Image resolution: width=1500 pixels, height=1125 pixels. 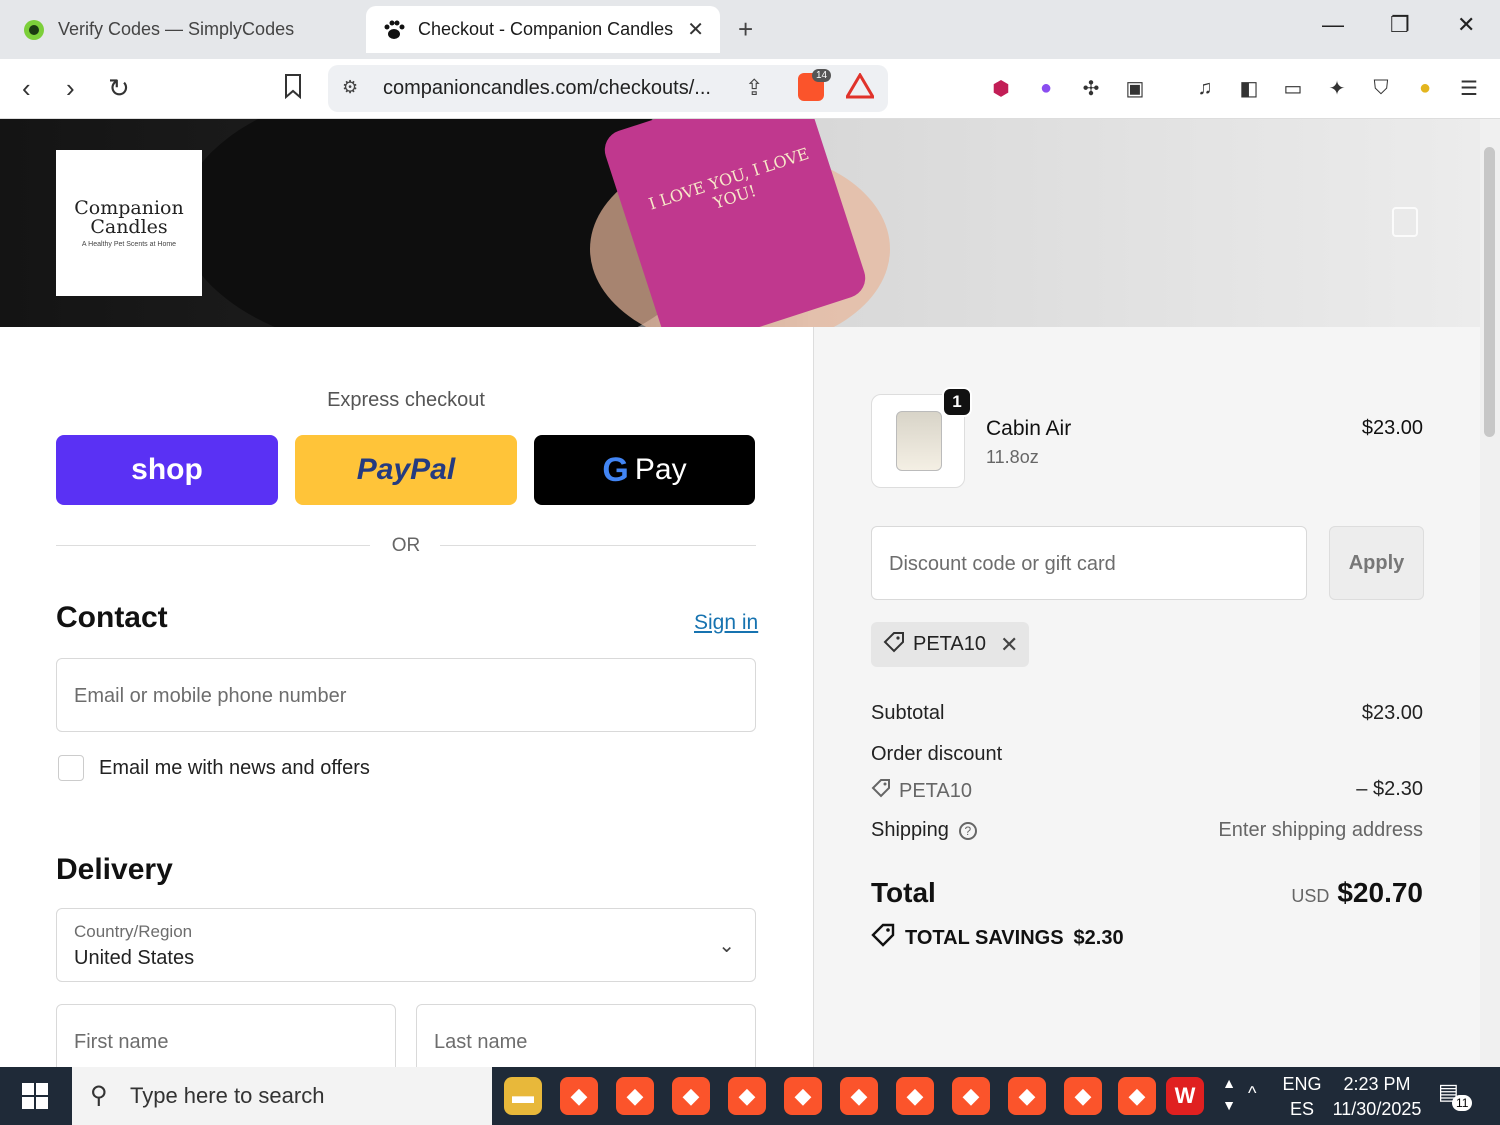 I want to click on forward-icon: ›, so click(x=70, y=88).